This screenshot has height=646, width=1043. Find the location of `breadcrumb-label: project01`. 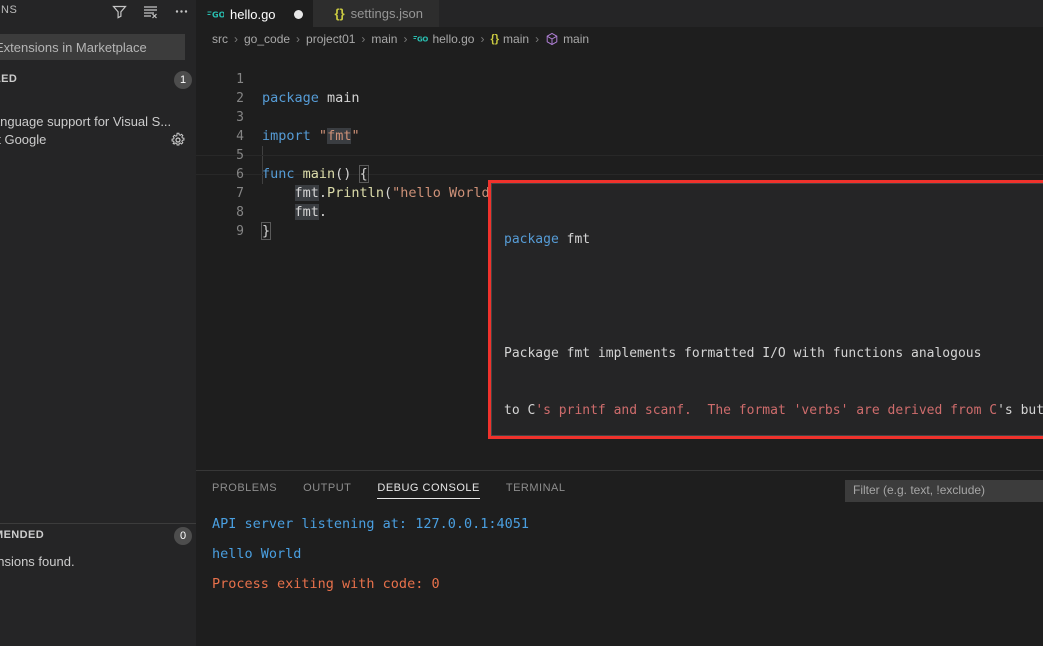

breadcrumb-label: project01 is located at coordinates (331, 39).